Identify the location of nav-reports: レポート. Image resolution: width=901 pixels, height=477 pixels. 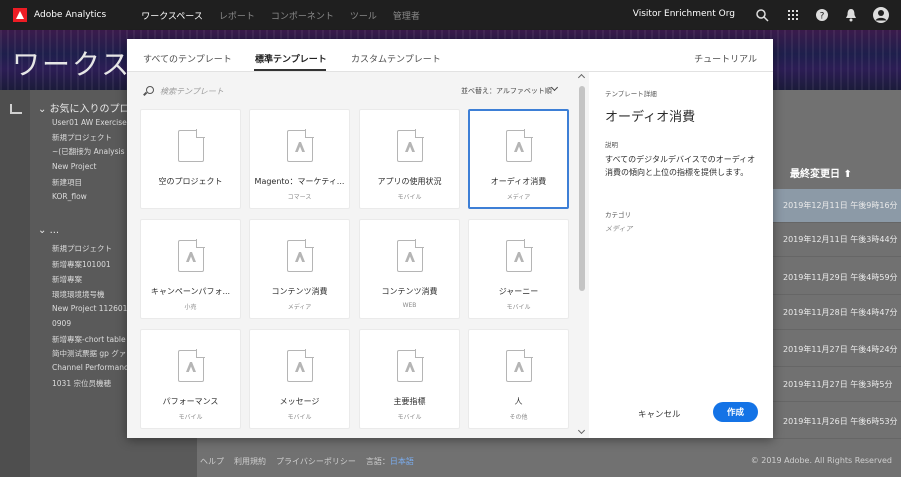
(237, 15).